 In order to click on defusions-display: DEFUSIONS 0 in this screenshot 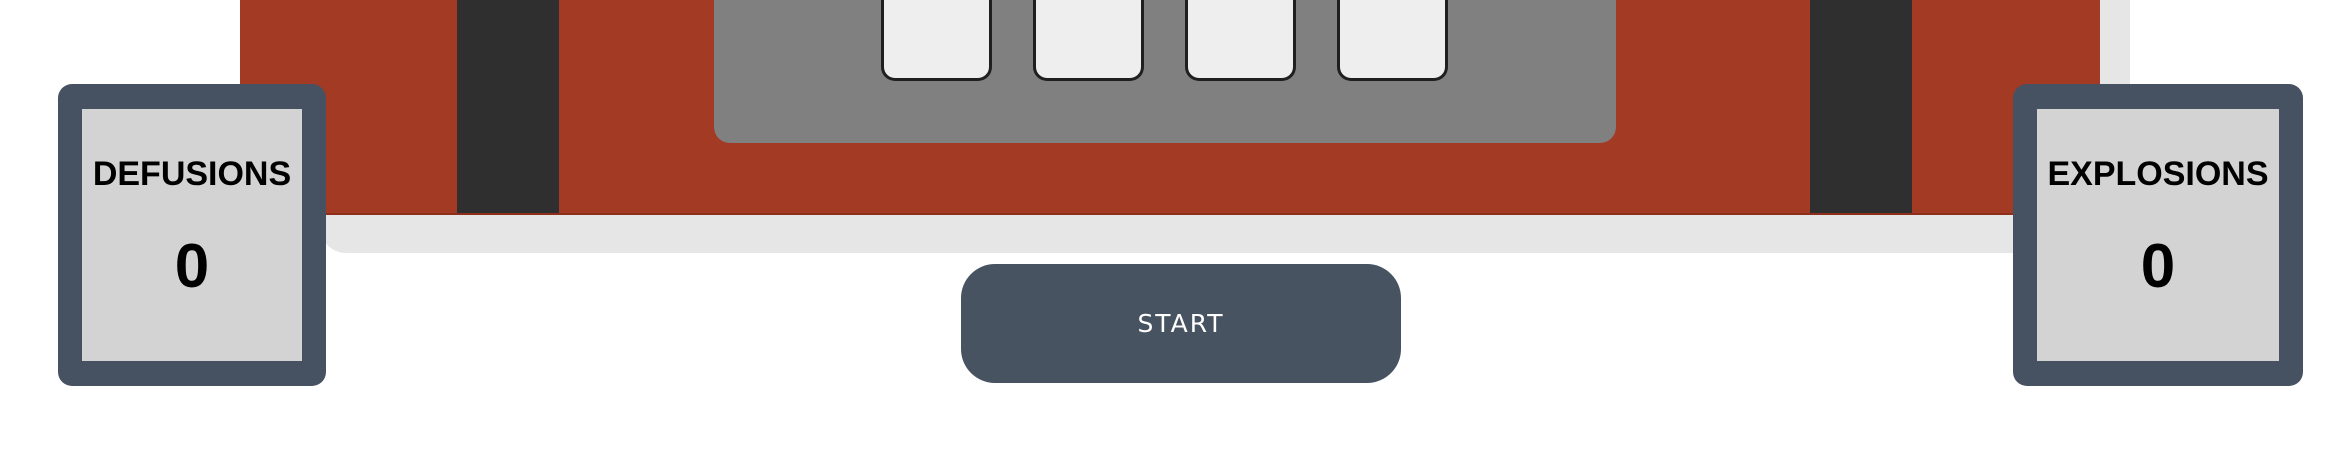, I will do `click(192, 235)`.